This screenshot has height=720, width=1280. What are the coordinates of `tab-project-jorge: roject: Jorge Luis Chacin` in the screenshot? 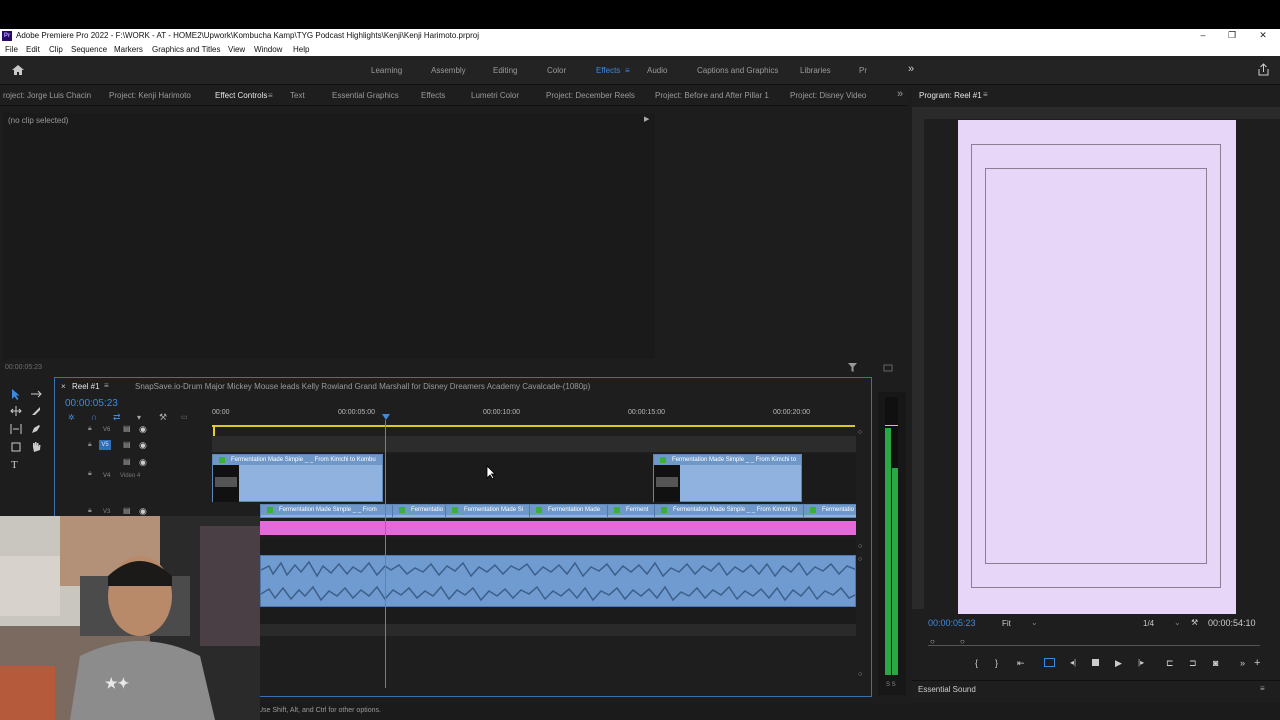 It's located at (47, 95).